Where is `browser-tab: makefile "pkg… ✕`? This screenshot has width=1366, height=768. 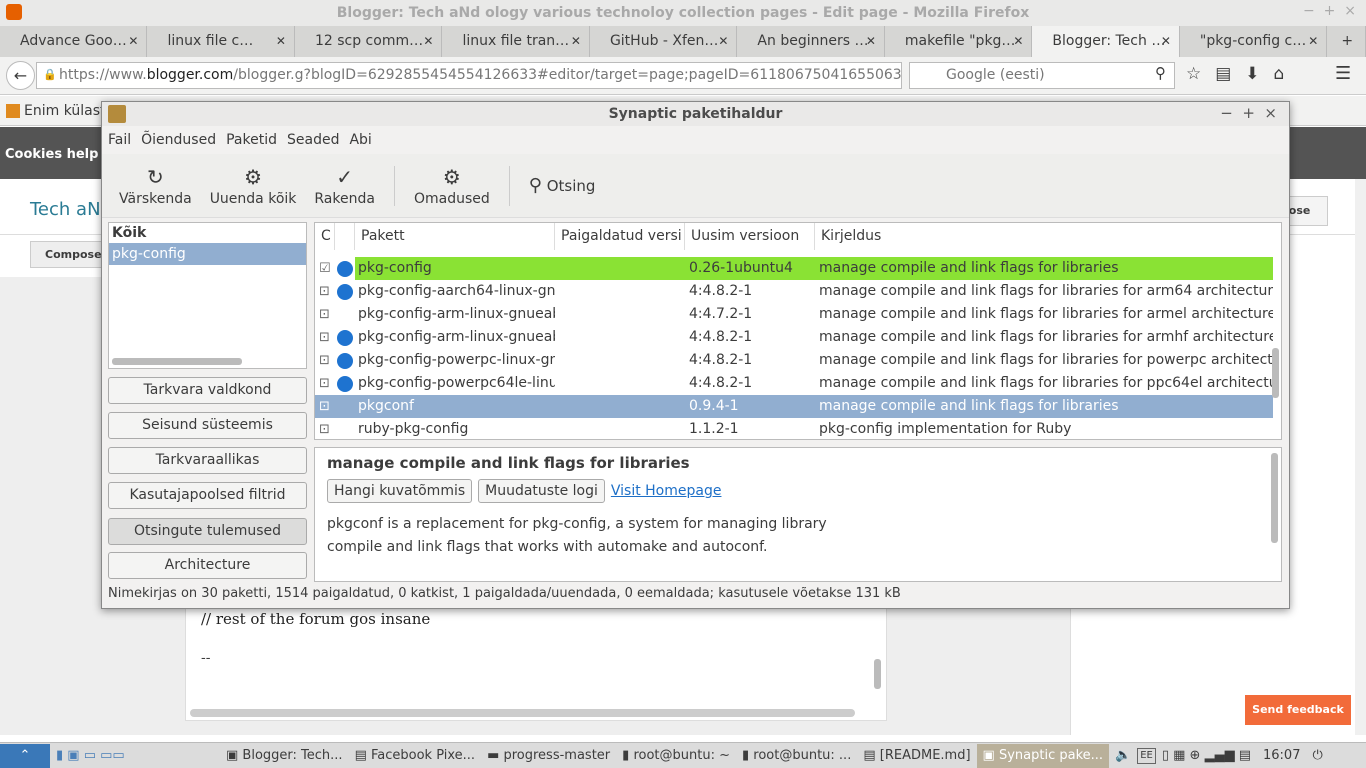
browser-tab: makefile "pkg… ✕ is located at coordinates (959, 41).